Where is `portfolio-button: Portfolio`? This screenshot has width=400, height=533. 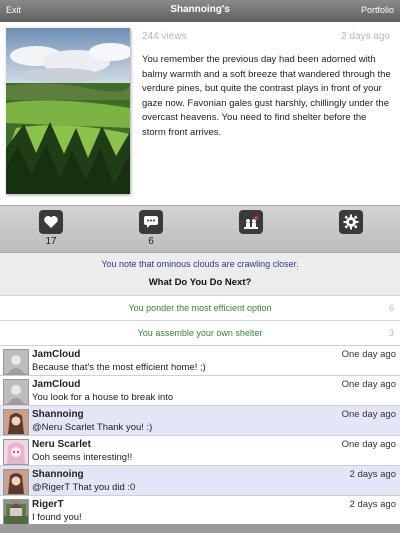
portfolio-button: Portfolio is located at coordinates (377, 10).